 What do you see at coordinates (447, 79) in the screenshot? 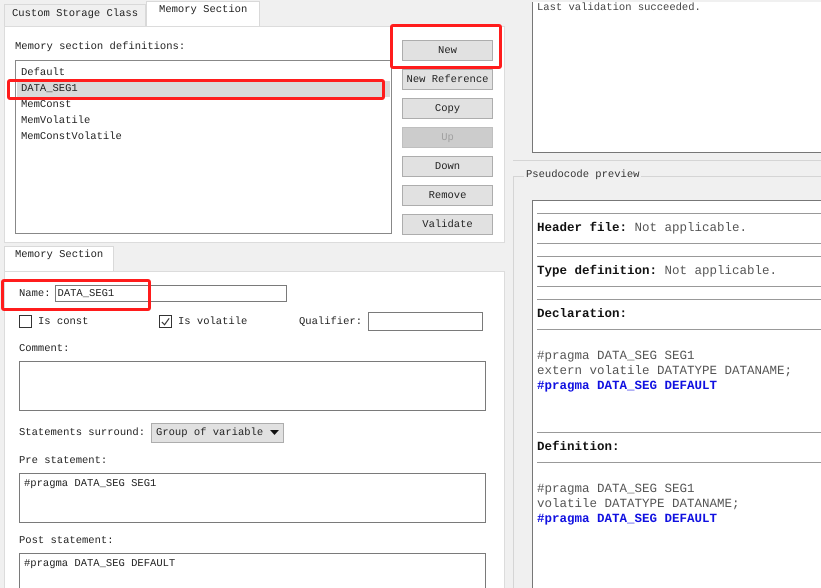
I see `button: New Reference` at bounding box center [447, 79].